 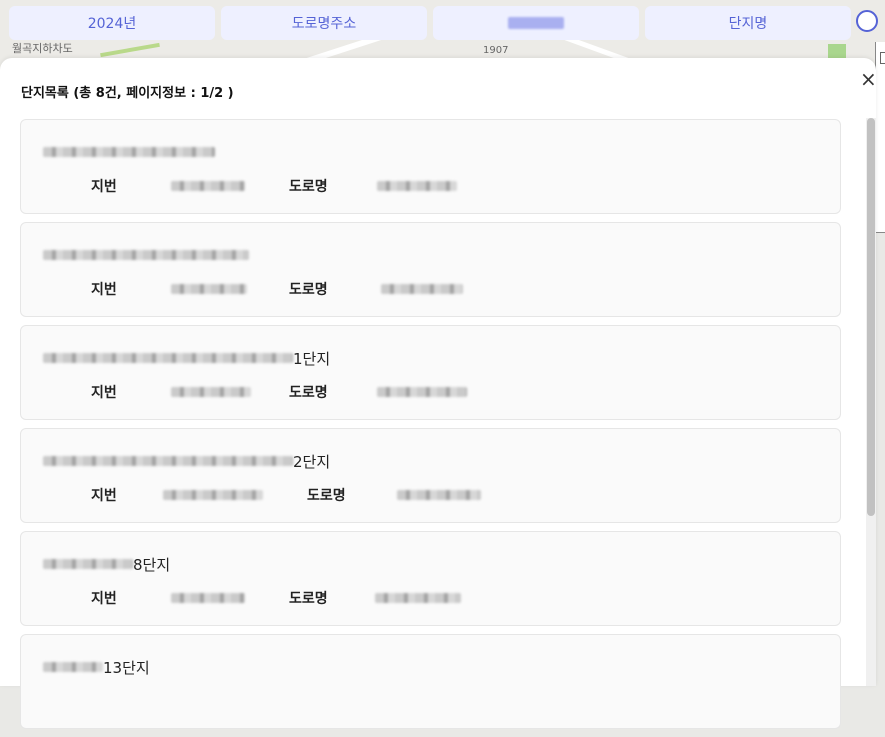 I want to click on tab-road-address: 도로명주소, so click(x=324, y=23).